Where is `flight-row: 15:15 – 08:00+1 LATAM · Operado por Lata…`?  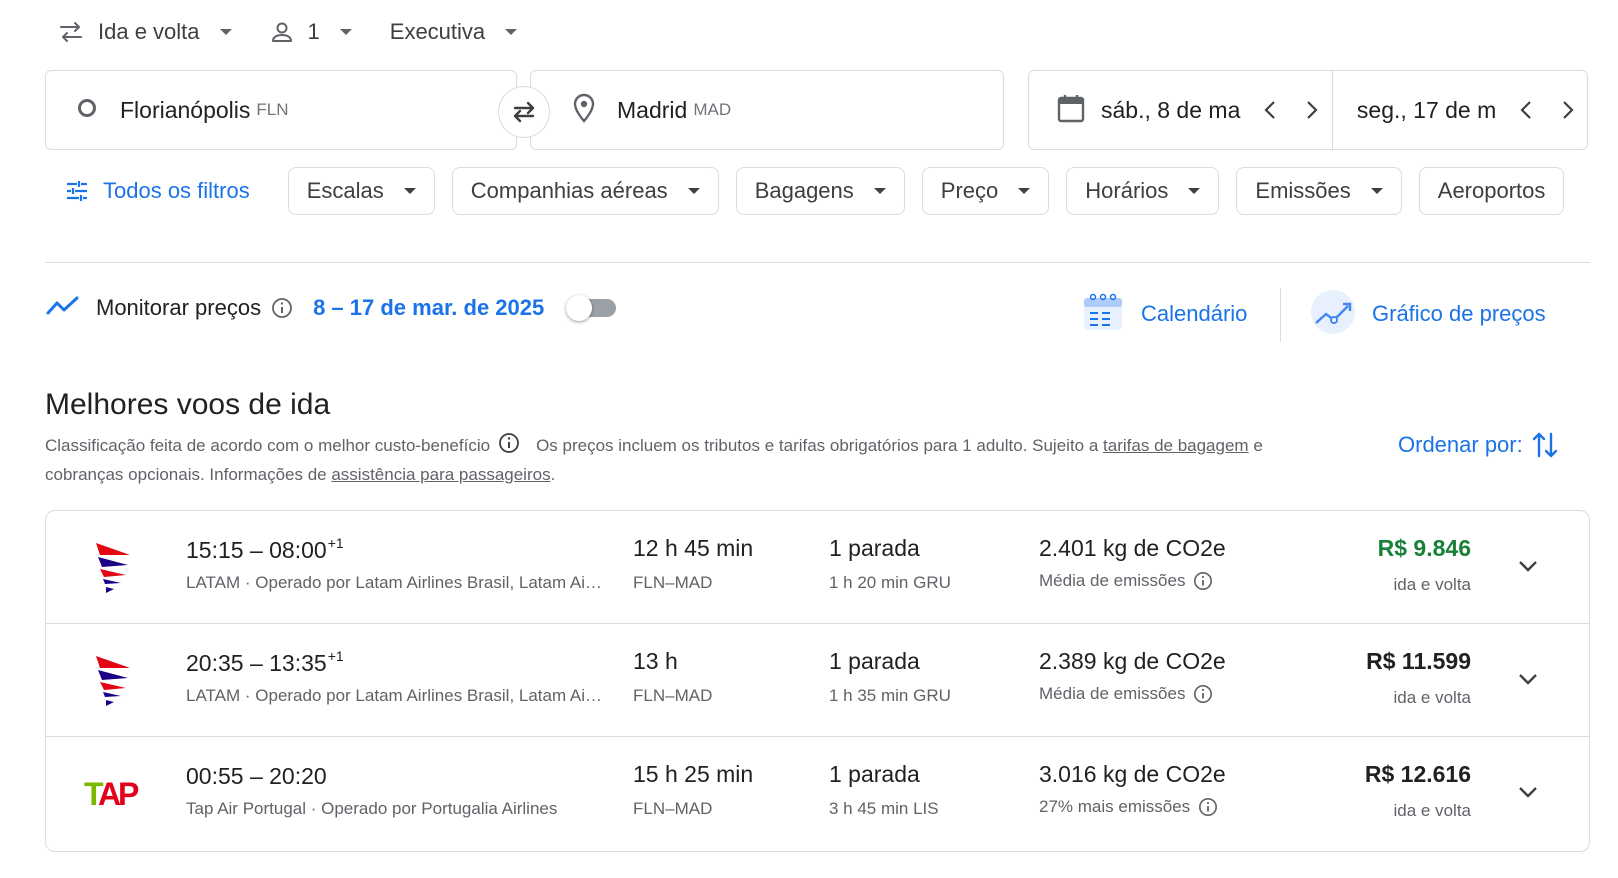 flight-row: 15:15 – 08:00+1 LATAM · Operado por Lata… is located at coordinates (817, 567).